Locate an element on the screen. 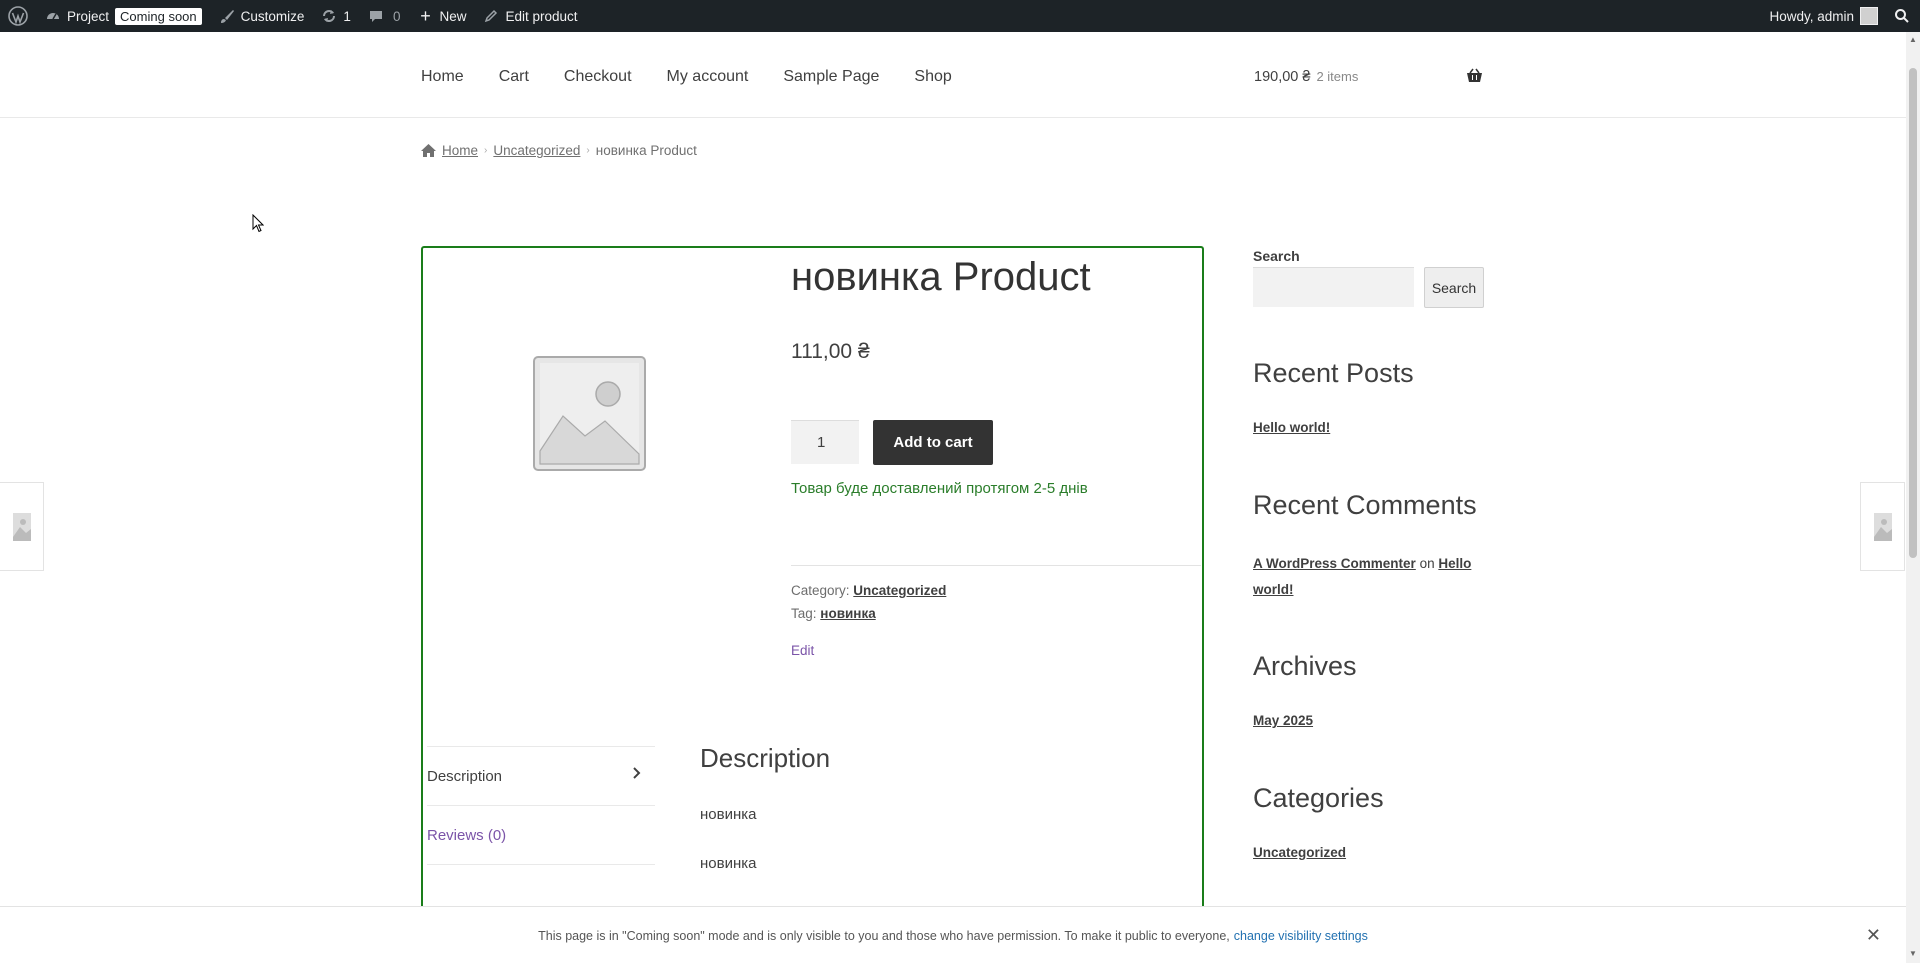 This screenshot has height=964, width=1920. previous-product-thumb is located at coordinates (22, 526).